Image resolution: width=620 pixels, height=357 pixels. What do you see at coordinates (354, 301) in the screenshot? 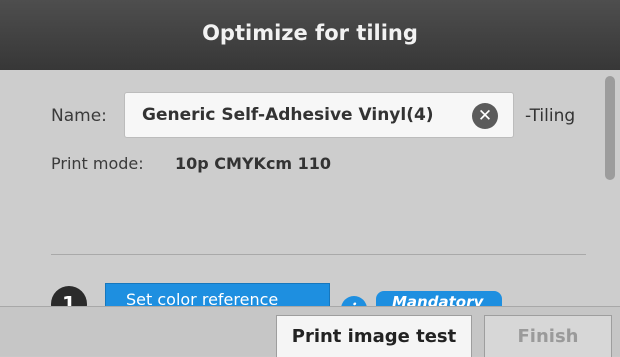
I see `info-icon: i` at bounding box center [354, 301].